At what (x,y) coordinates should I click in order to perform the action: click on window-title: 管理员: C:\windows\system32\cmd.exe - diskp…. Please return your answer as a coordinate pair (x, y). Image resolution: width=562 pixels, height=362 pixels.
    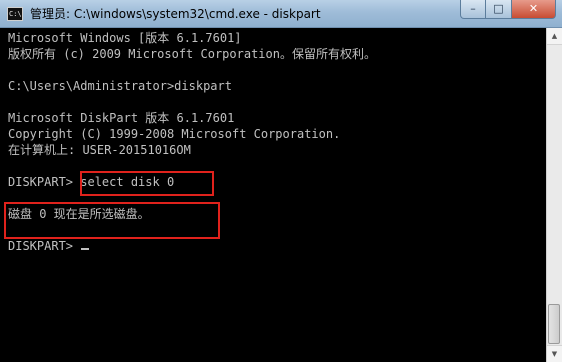
    Looking at the image, I should click on (175, 14).